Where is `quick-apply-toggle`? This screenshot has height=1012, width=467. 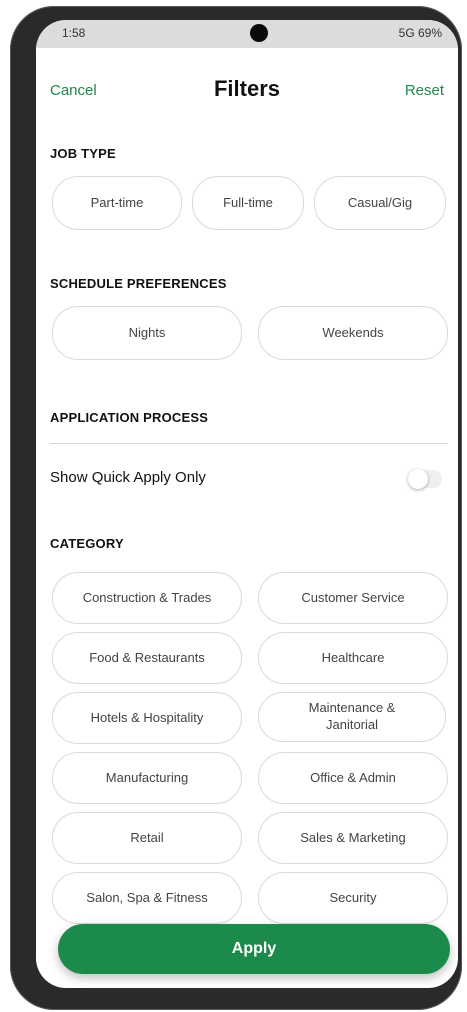 quick-apply-toggle is located at coordinates (425, 479).